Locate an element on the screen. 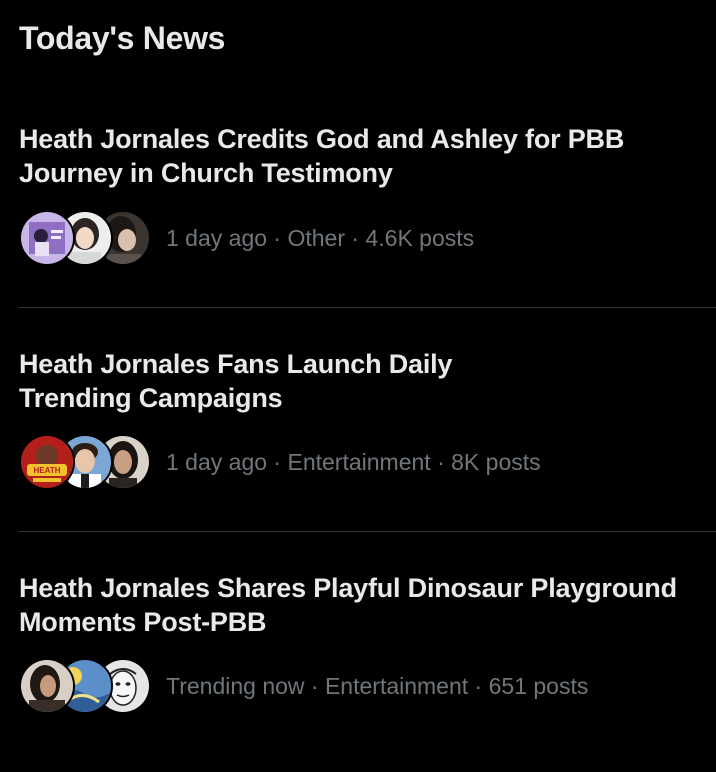 This screenshot has height=772, width=716. news-category: Other is located at coordinates (316, 238).